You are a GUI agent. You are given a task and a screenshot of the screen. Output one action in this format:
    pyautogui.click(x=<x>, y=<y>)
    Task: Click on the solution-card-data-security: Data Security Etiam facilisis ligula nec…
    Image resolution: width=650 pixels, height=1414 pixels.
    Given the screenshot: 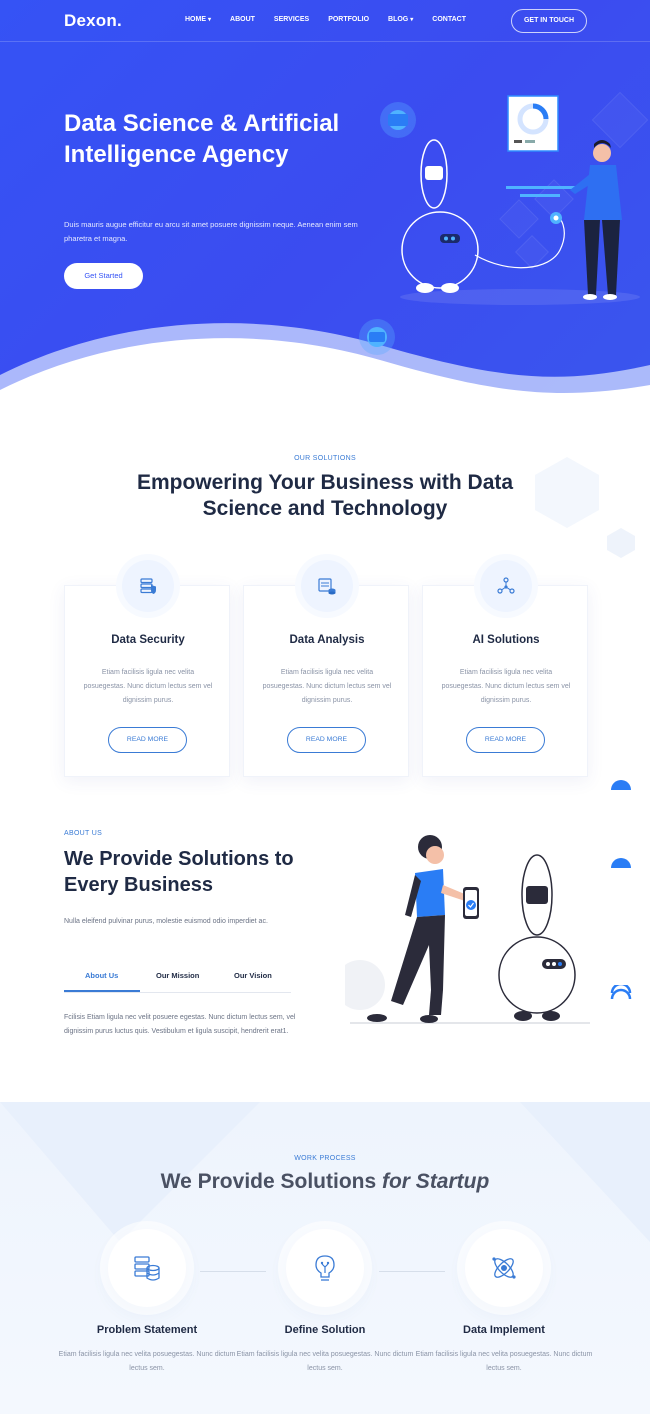 What is the action you would take?
    pyautogui.click(x=147, y=668)
    